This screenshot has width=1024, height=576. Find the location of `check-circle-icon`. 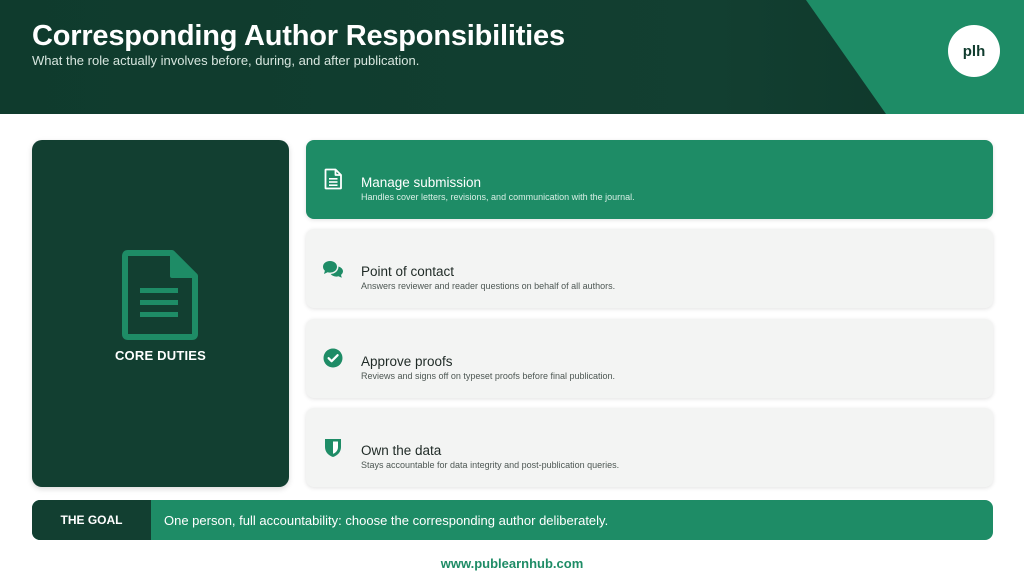

check-circle-icon is located at coordinates (333, 358).